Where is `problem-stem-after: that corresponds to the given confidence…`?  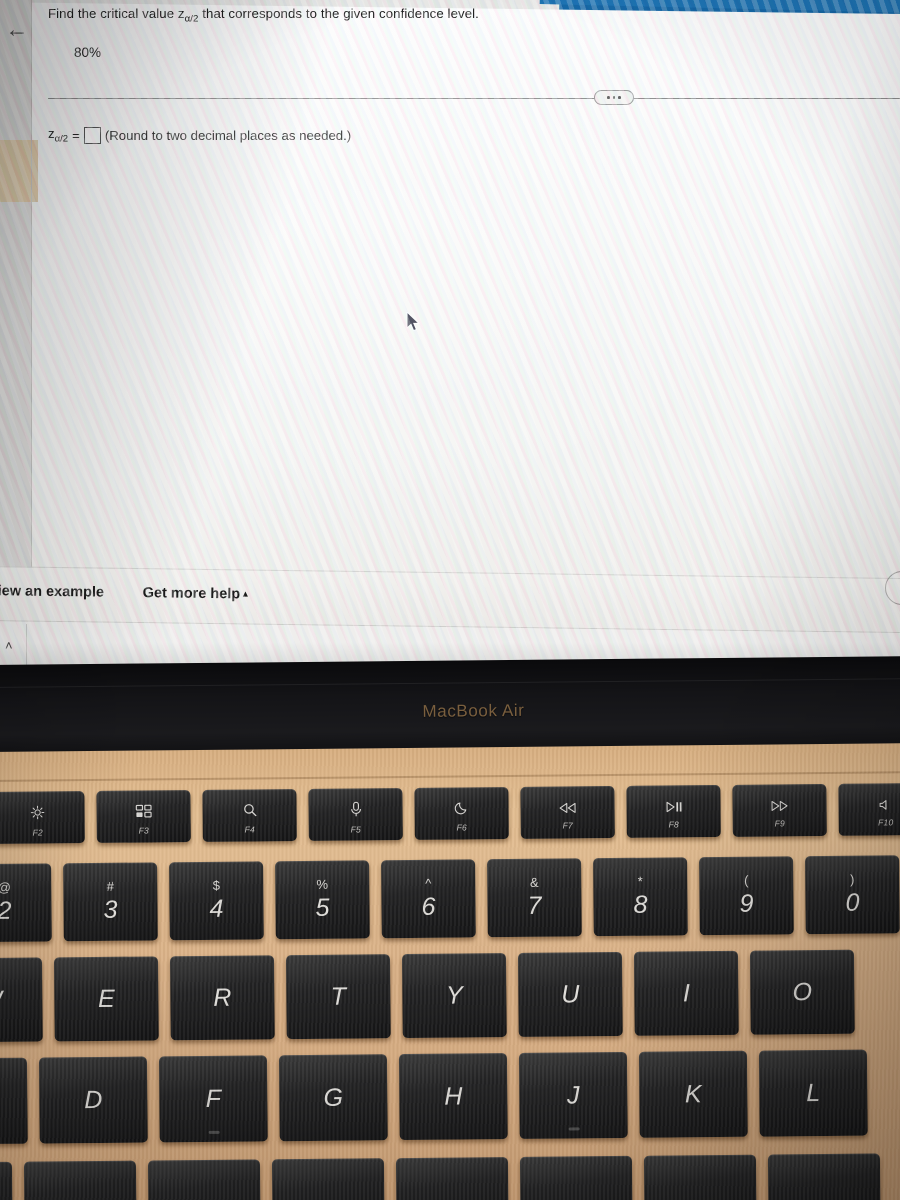 problem-stem-after: that corresponds to the given confidence… is located at coordinates (338, 13).